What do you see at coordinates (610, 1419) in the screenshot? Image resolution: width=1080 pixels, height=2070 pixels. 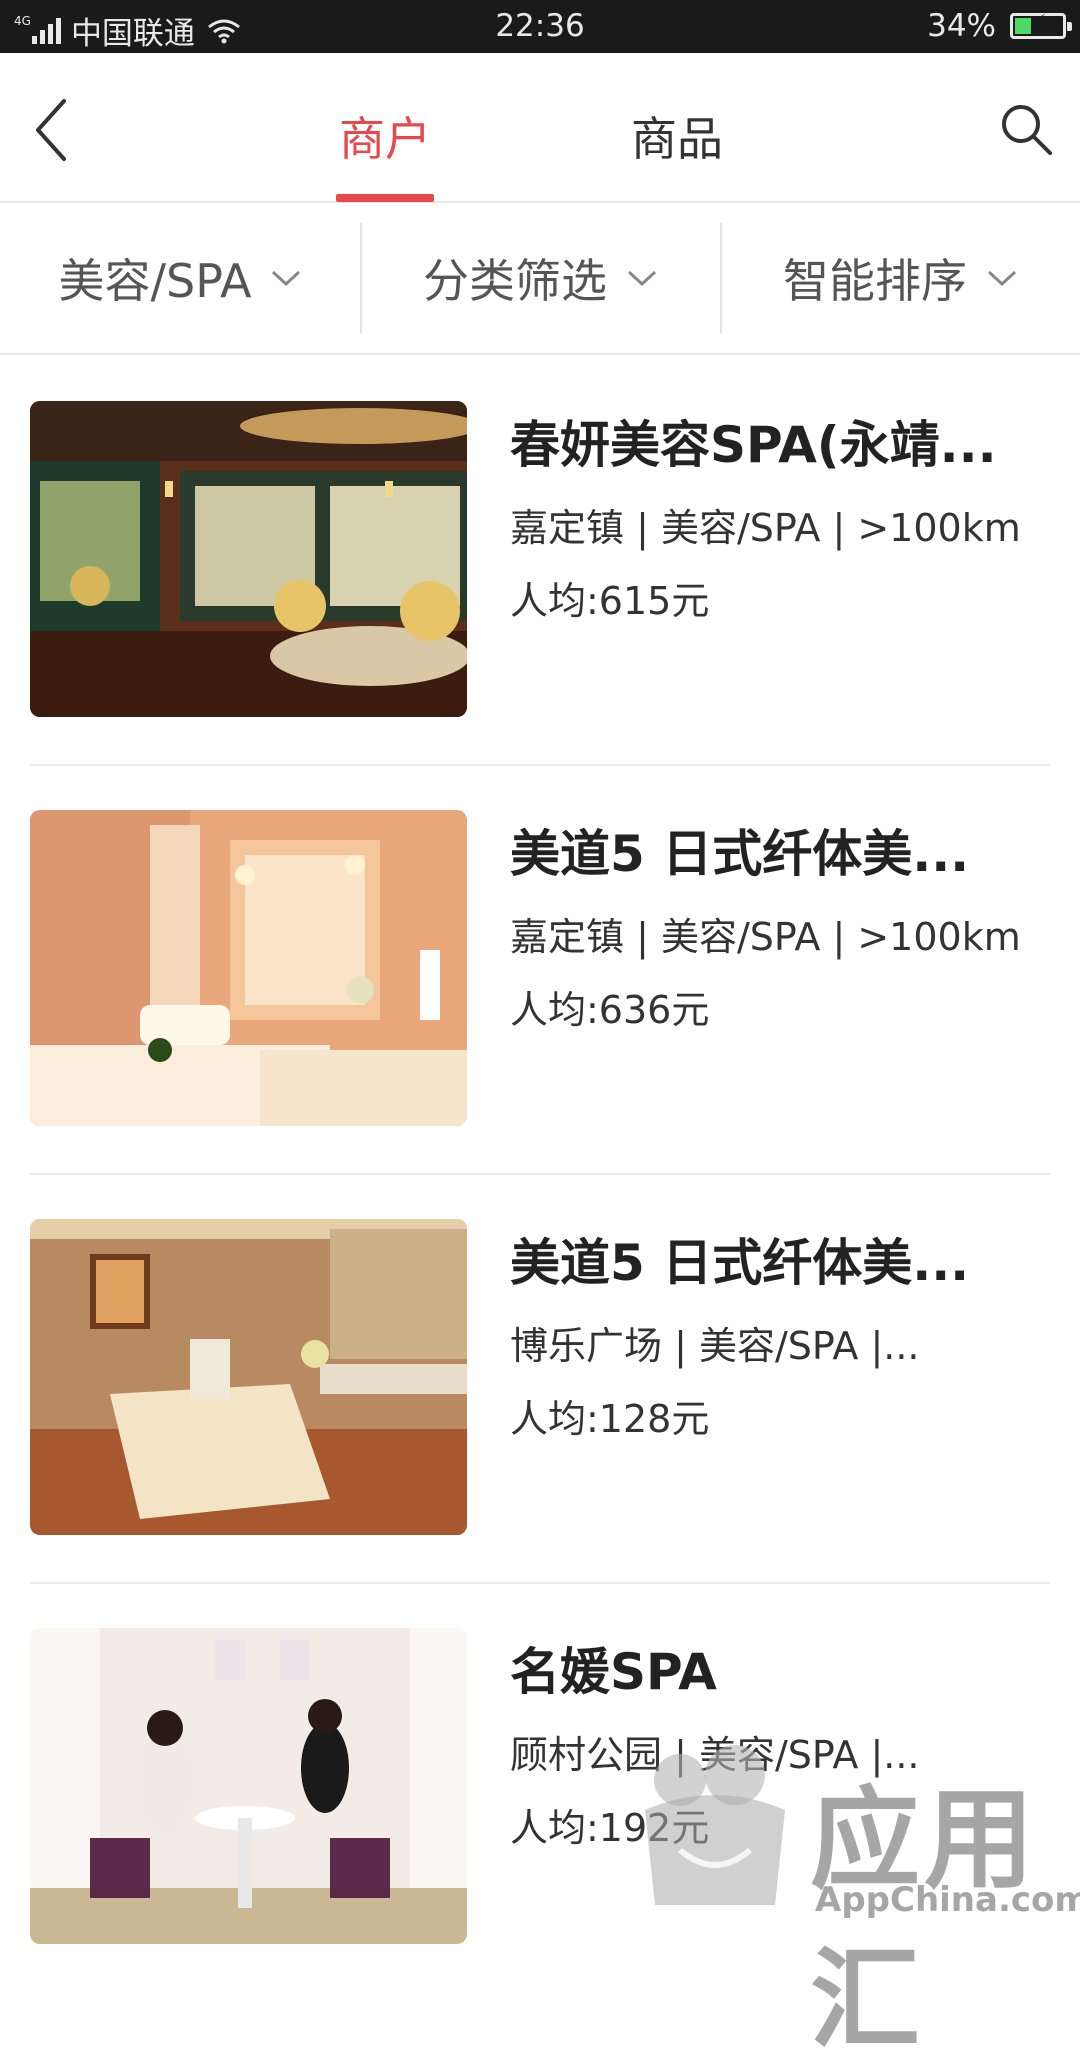 I see `merchant-price: 人均:128元` at bounding box center [610, 1419].